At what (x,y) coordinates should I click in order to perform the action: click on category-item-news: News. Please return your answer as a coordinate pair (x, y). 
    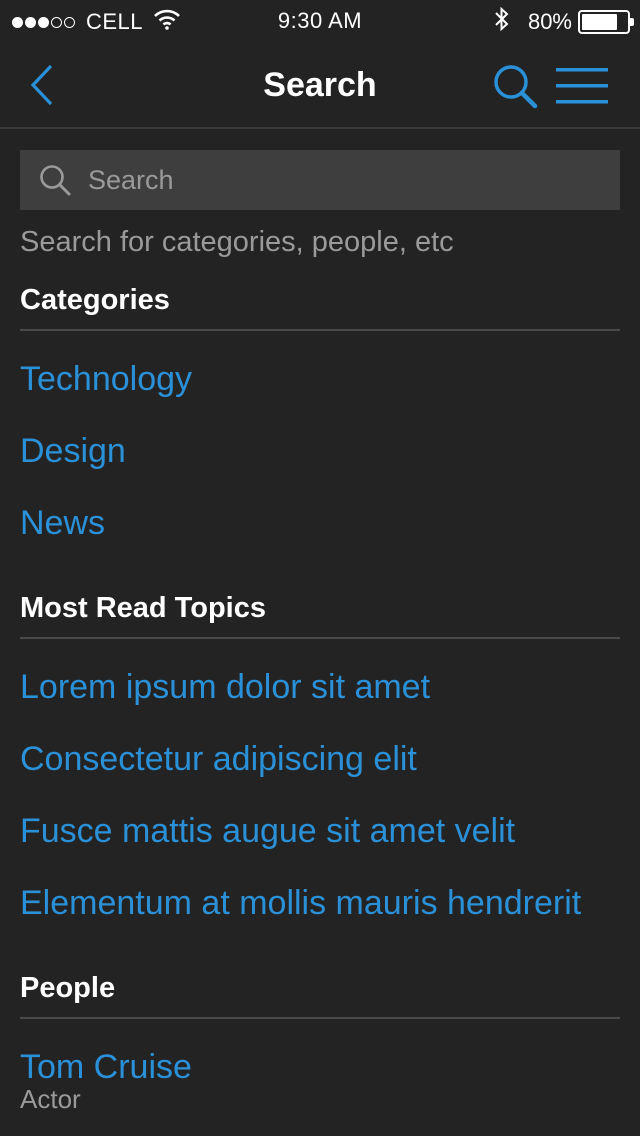
    Looking at the image, I should click on (62, 523).